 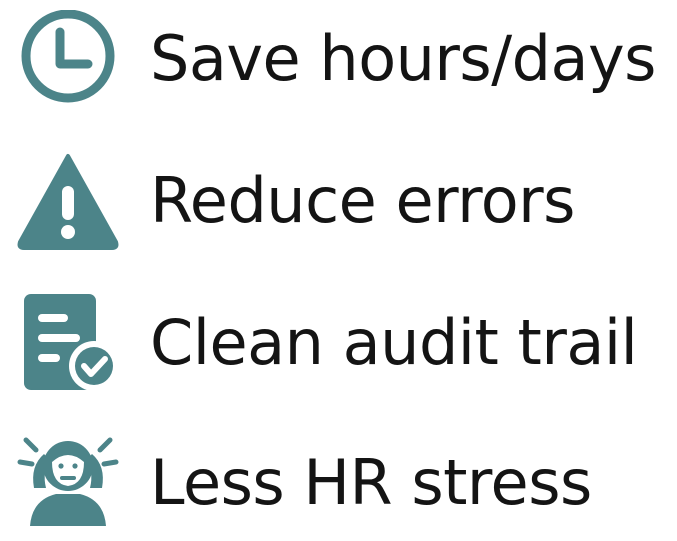 What do you see at coordinates (68, 62) in the screenshot?
I see `clock-icon` at bounding box center [68, 62].